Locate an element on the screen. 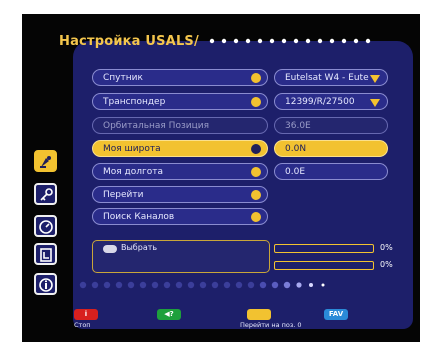  menu-item-channel-search: Поиск Каналов is located at coordinates (180, 216).